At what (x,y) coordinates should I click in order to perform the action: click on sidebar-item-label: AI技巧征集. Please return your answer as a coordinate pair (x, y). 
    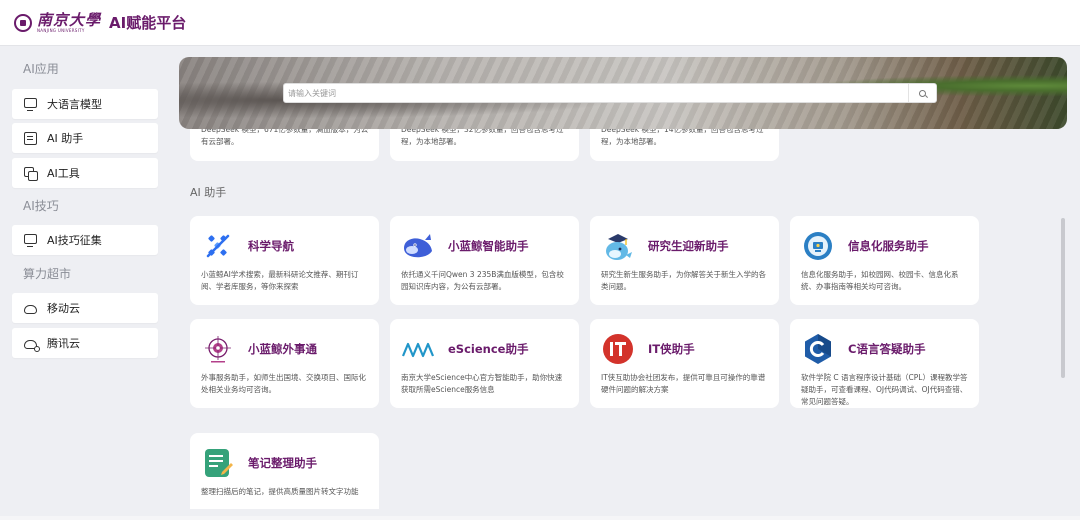
    Looking at the image, I should click on (74, 240).